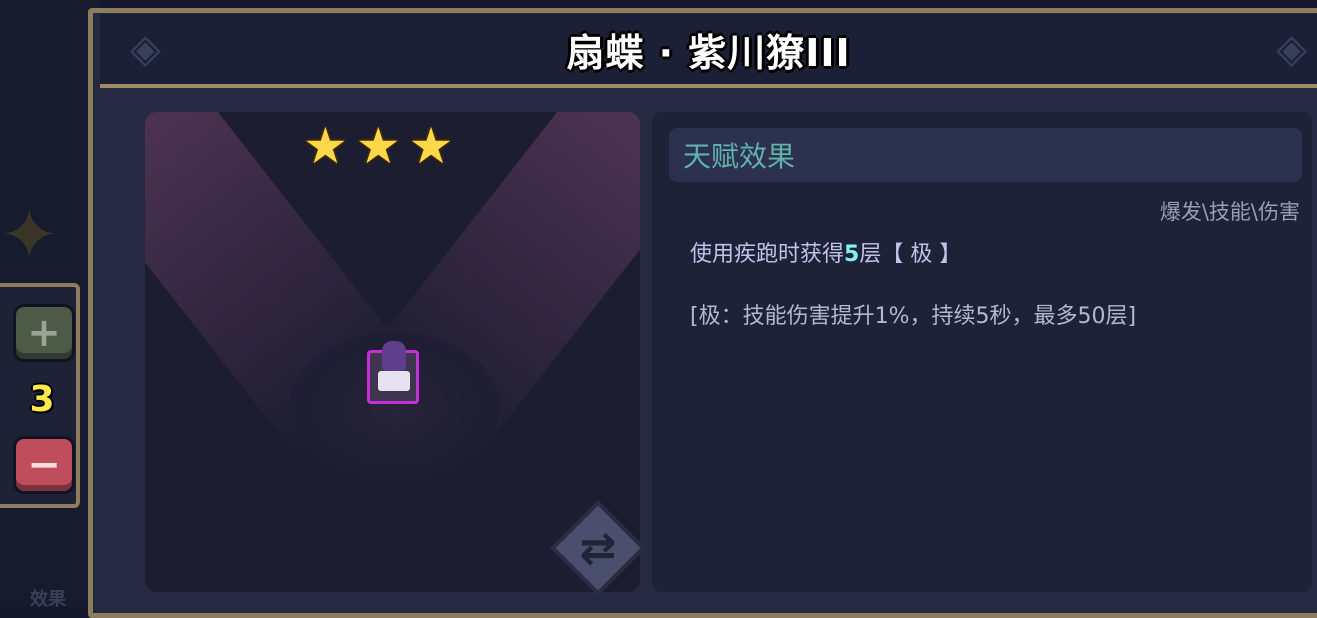  Describe the element at coordinates (1229, 212) in the screenshot. I see `talent-tags: 爆发\技能\伤害` at that location.